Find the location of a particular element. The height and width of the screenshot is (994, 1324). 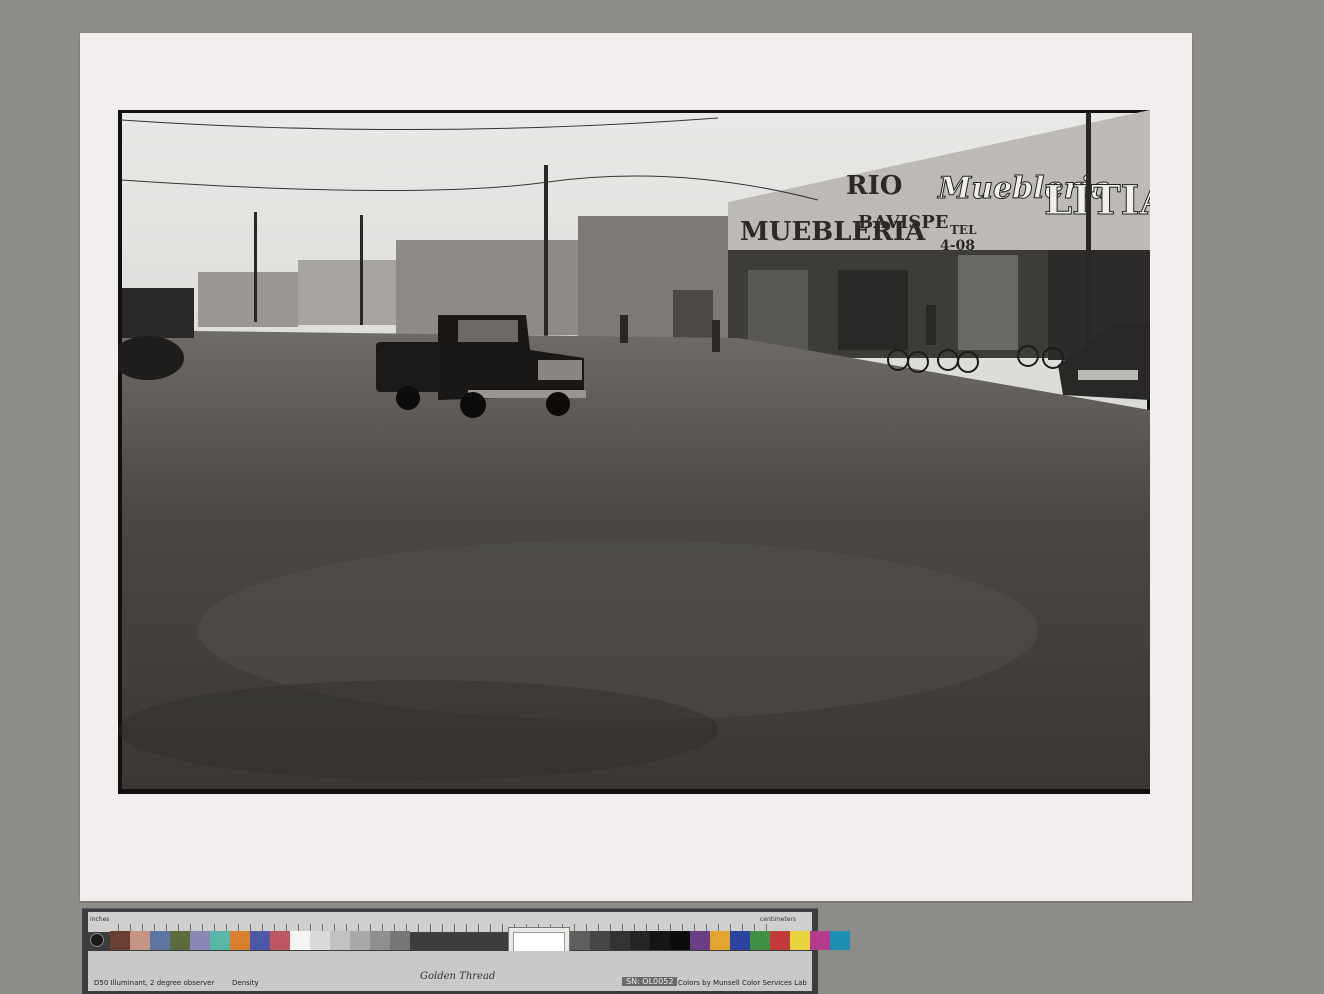

golden-thread-logo: Golden Thread is located at coordinates (458, 976).